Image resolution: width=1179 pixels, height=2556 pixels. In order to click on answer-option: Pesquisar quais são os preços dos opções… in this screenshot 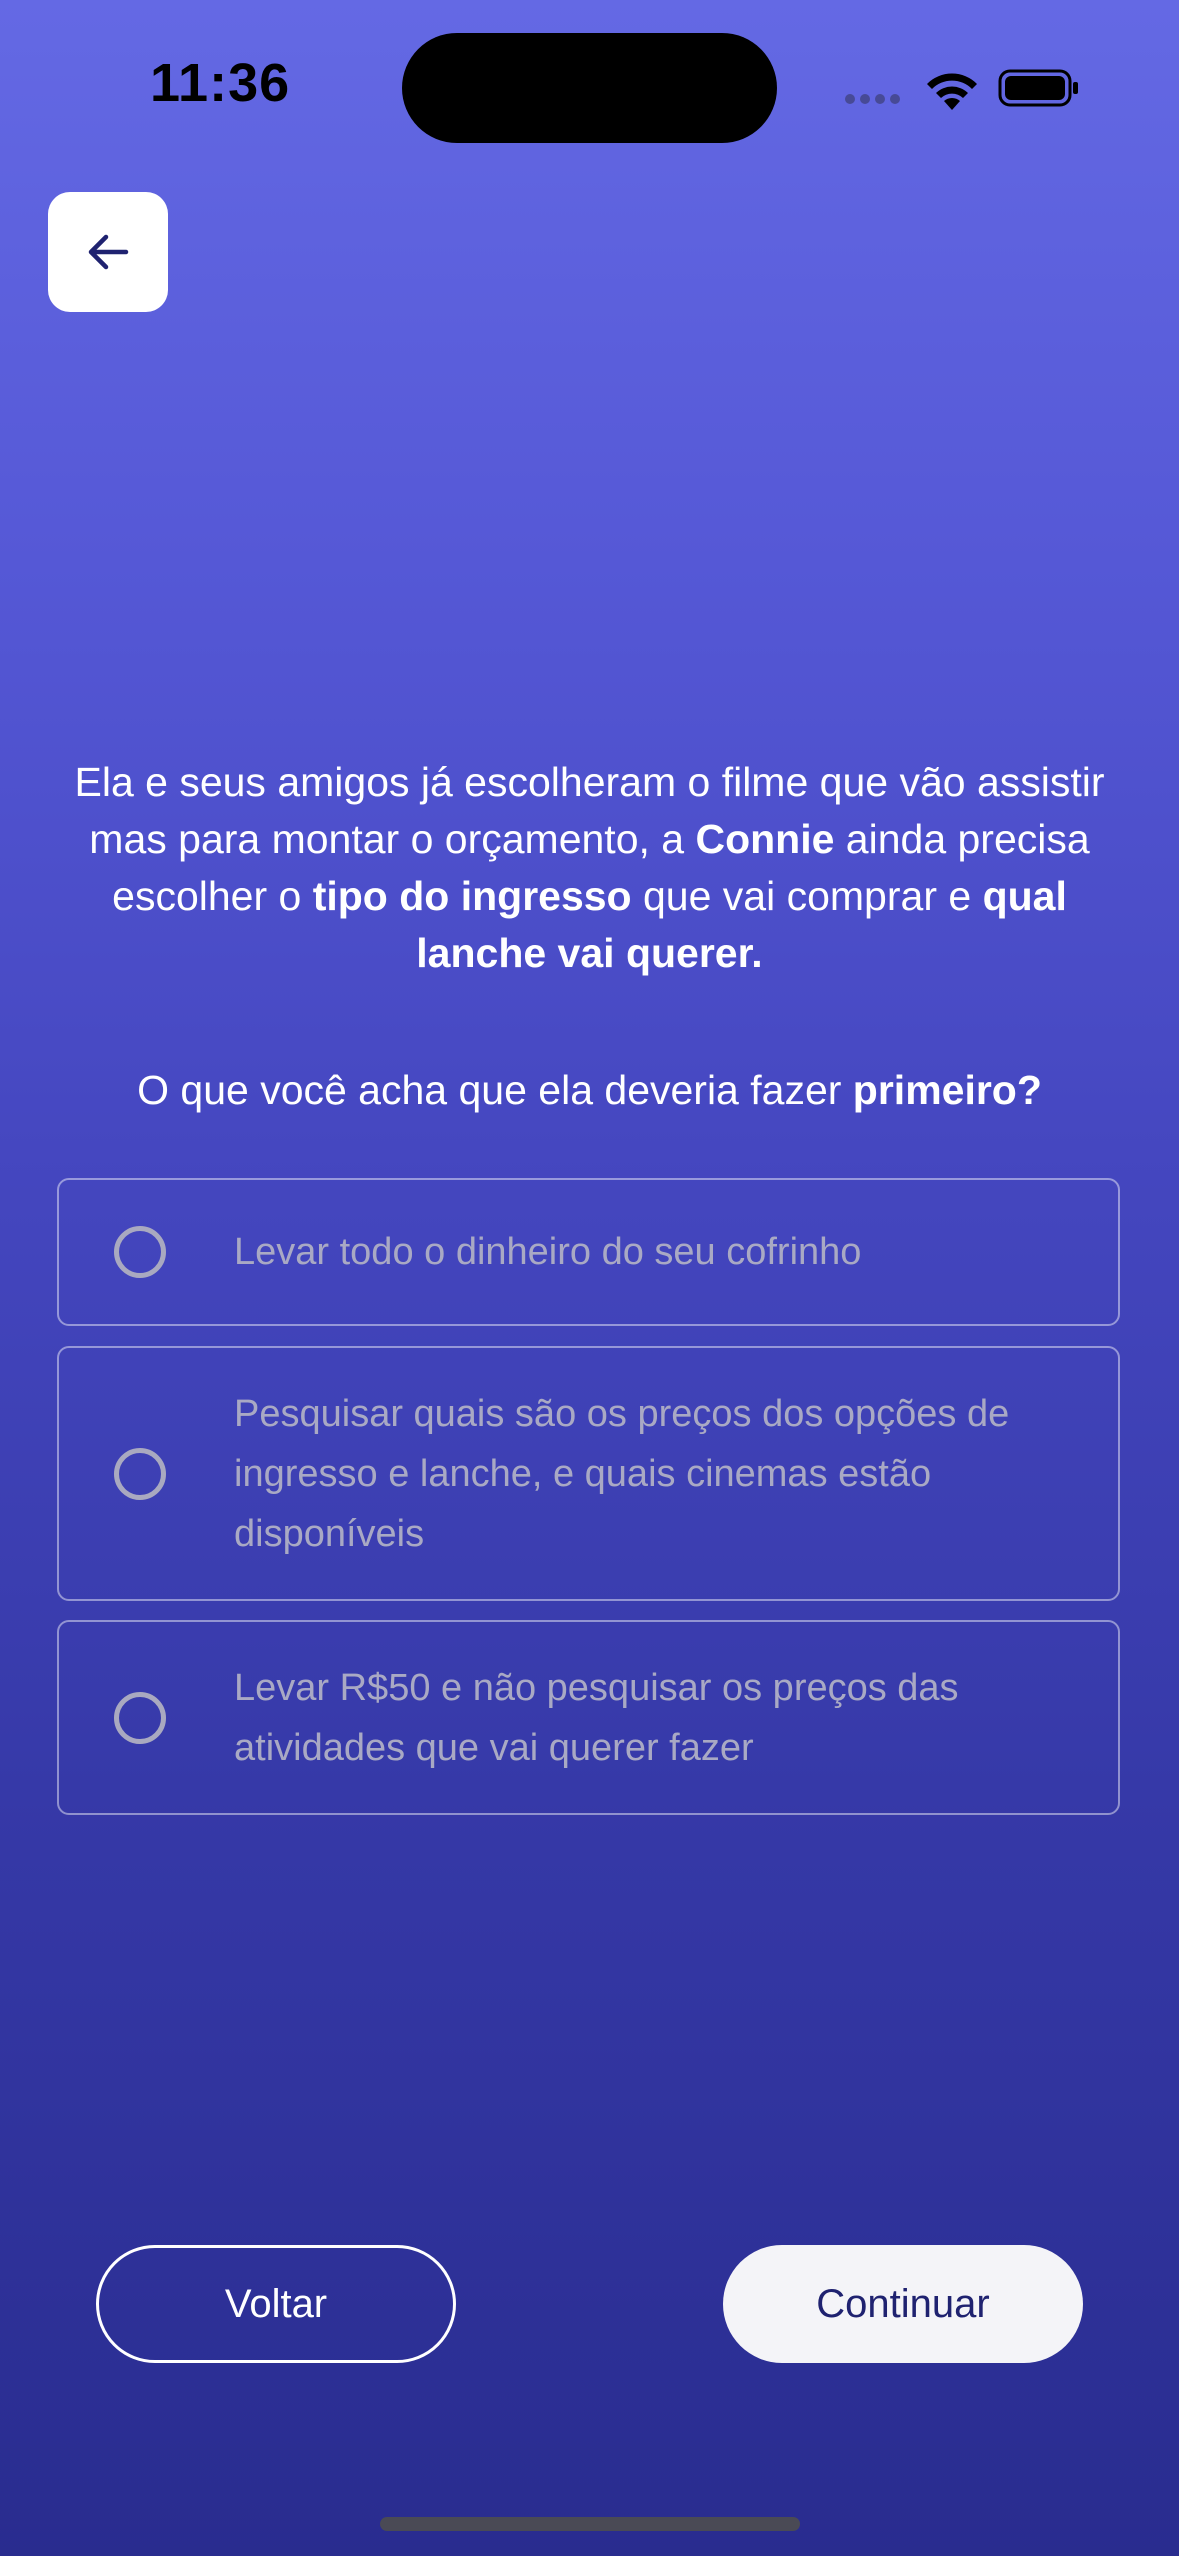, I will do `click(588, 1473)`.